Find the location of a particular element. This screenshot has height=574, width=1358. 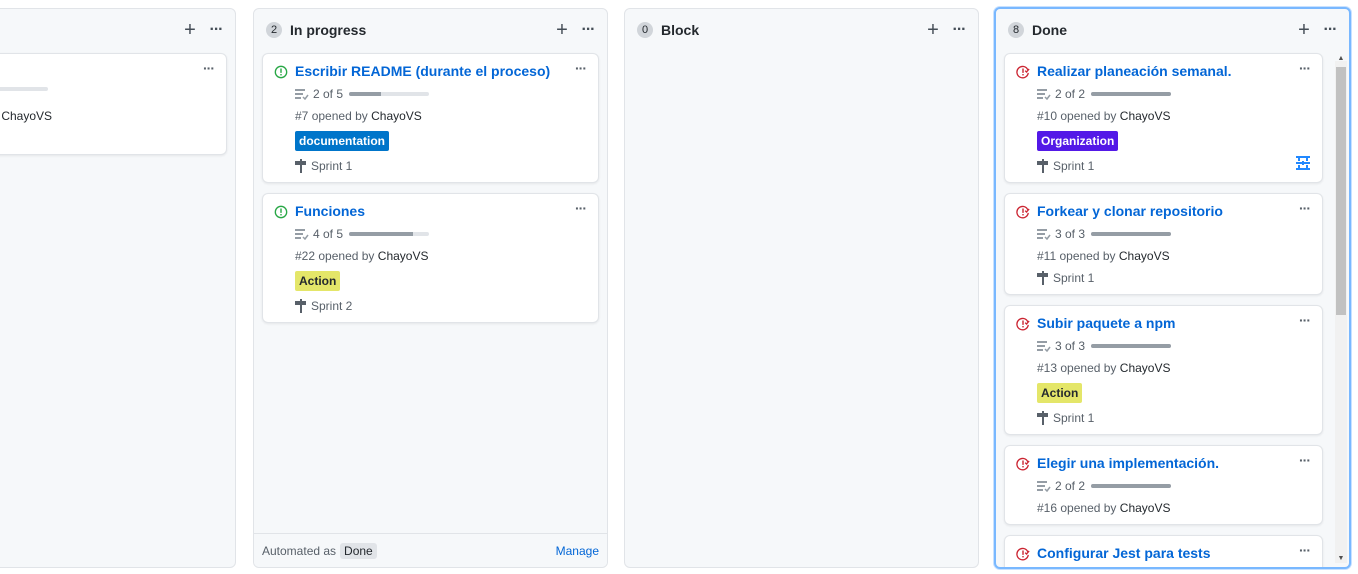

issue-card: Configurar Jest para tests ··· is located at coordinates (1163, 551).